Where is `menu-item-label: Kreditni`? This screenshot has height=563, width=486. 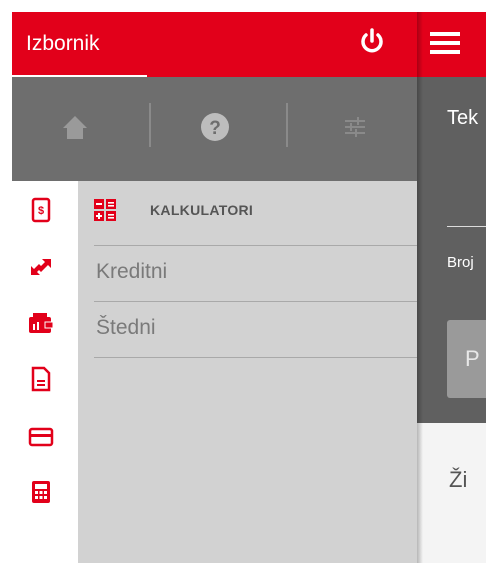
menu-item-label: Kreditni is located at coordinates (132, 271).